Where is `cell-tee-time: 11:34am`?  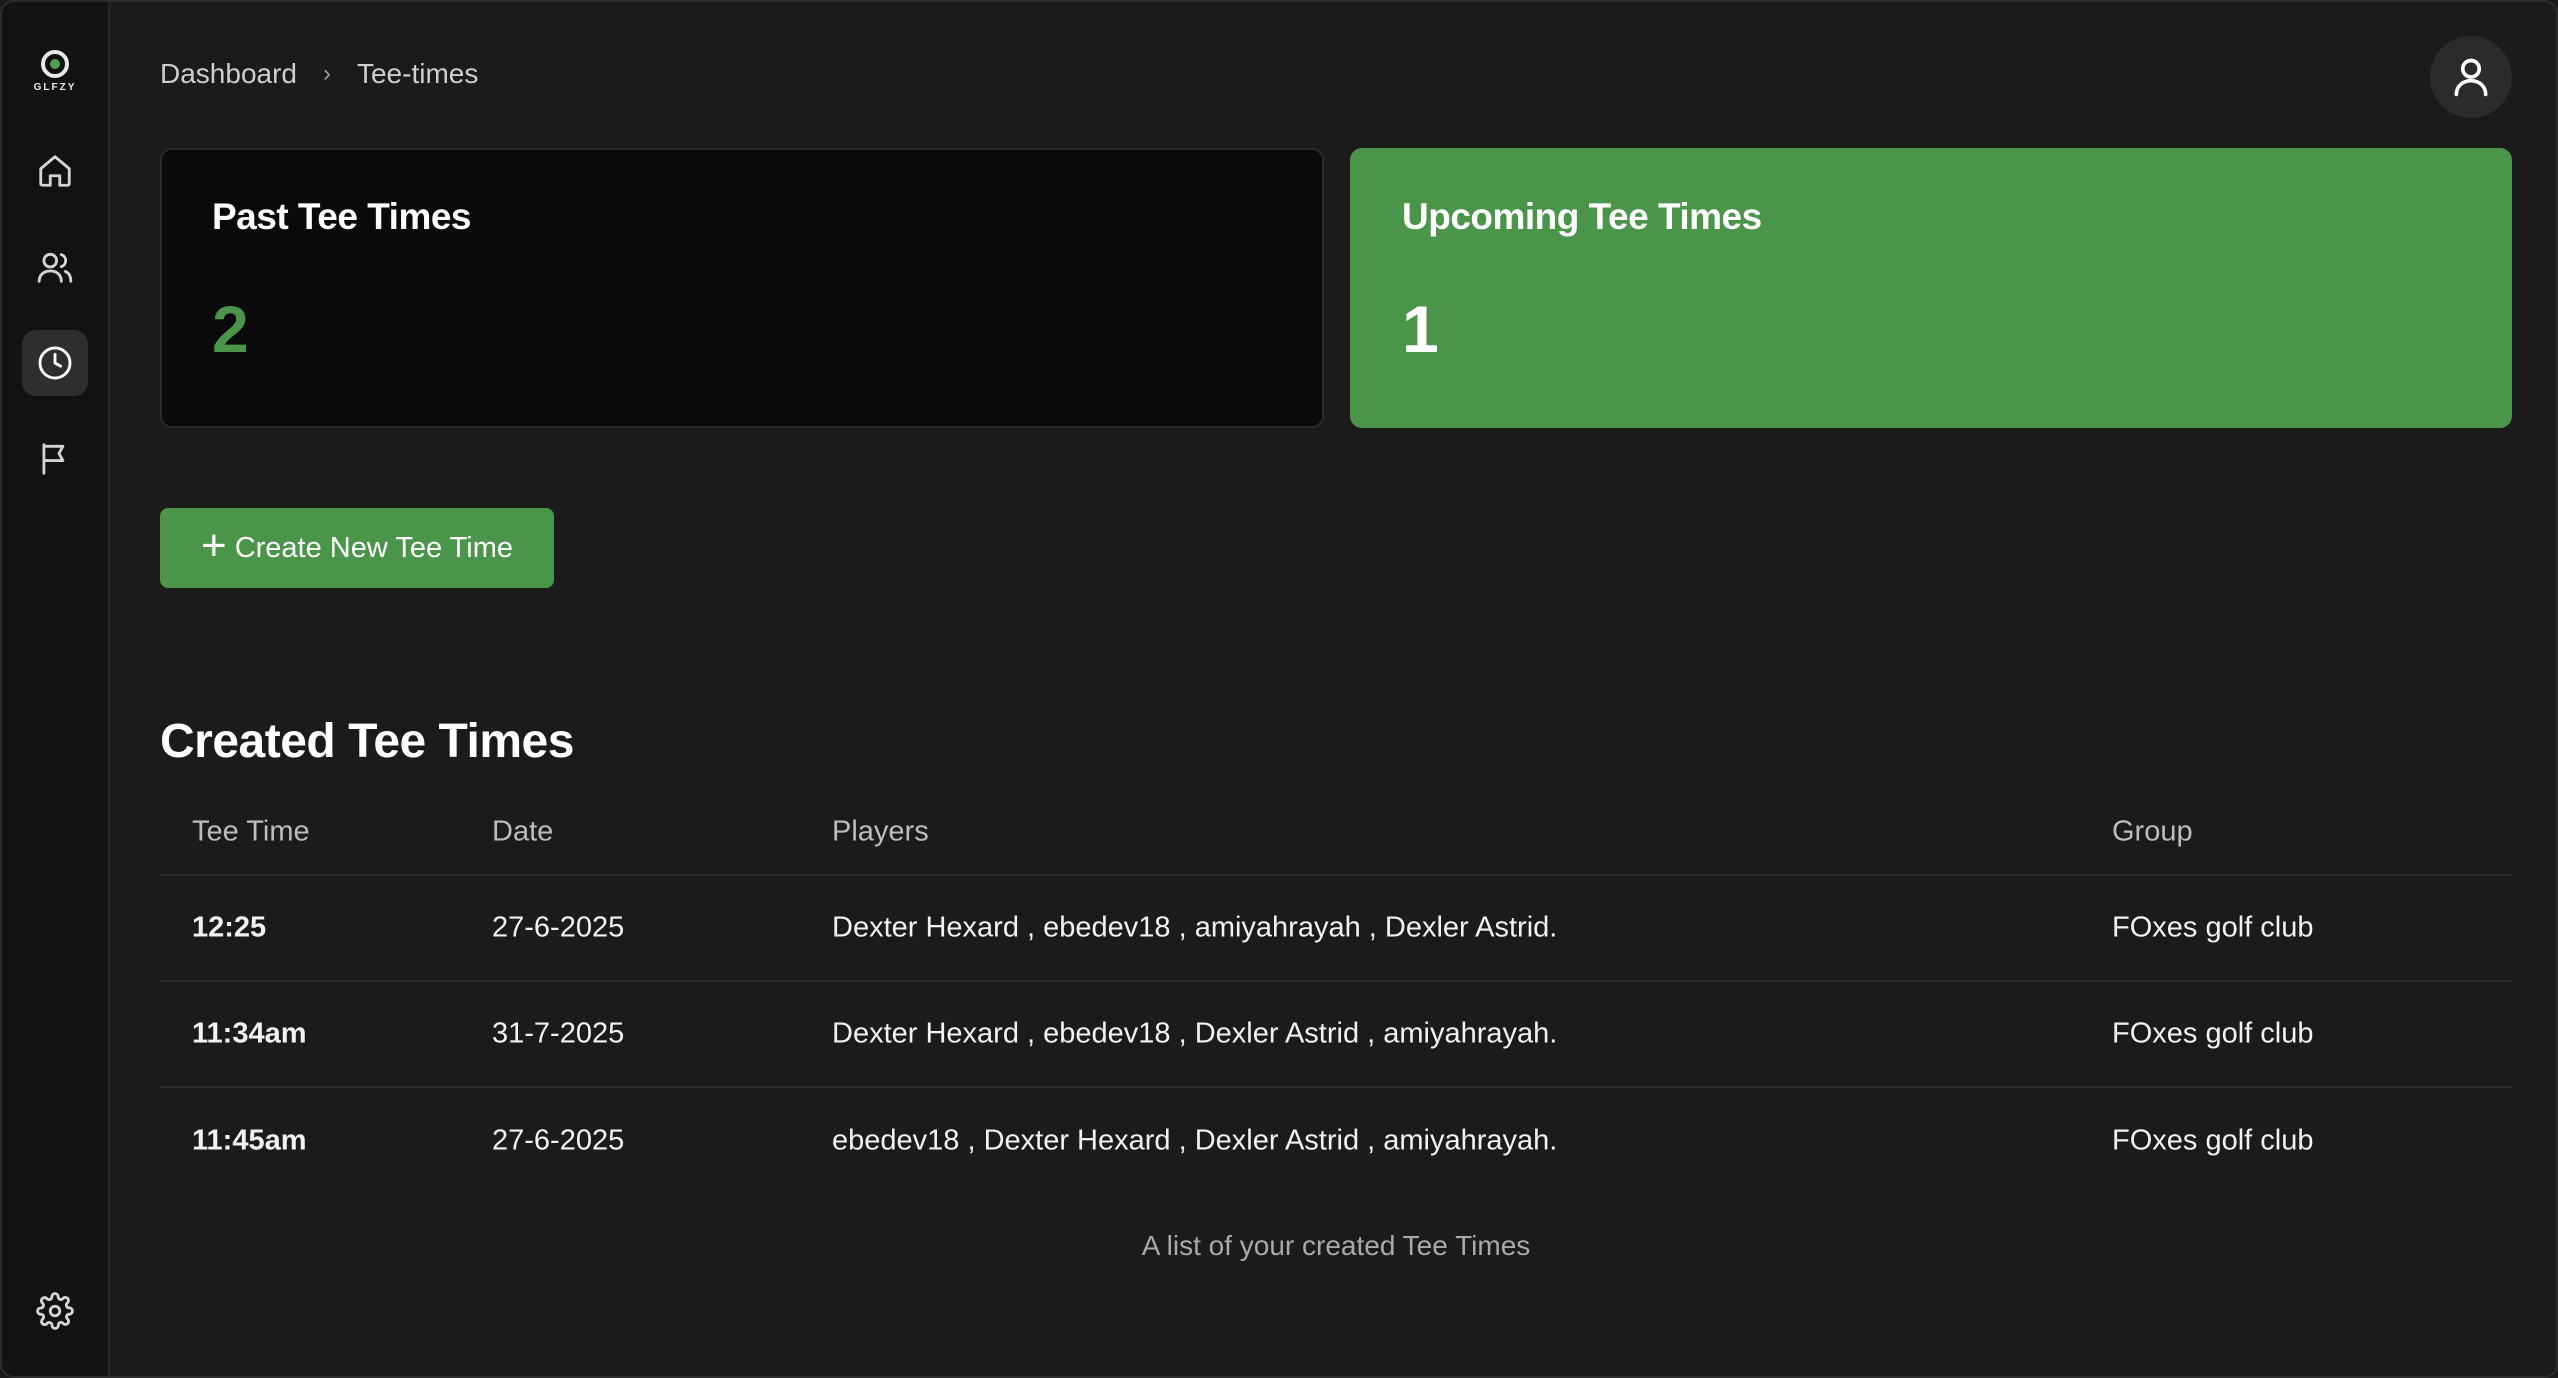 cell-tee-time: 11:34am is located at coordinates (249, 1033).